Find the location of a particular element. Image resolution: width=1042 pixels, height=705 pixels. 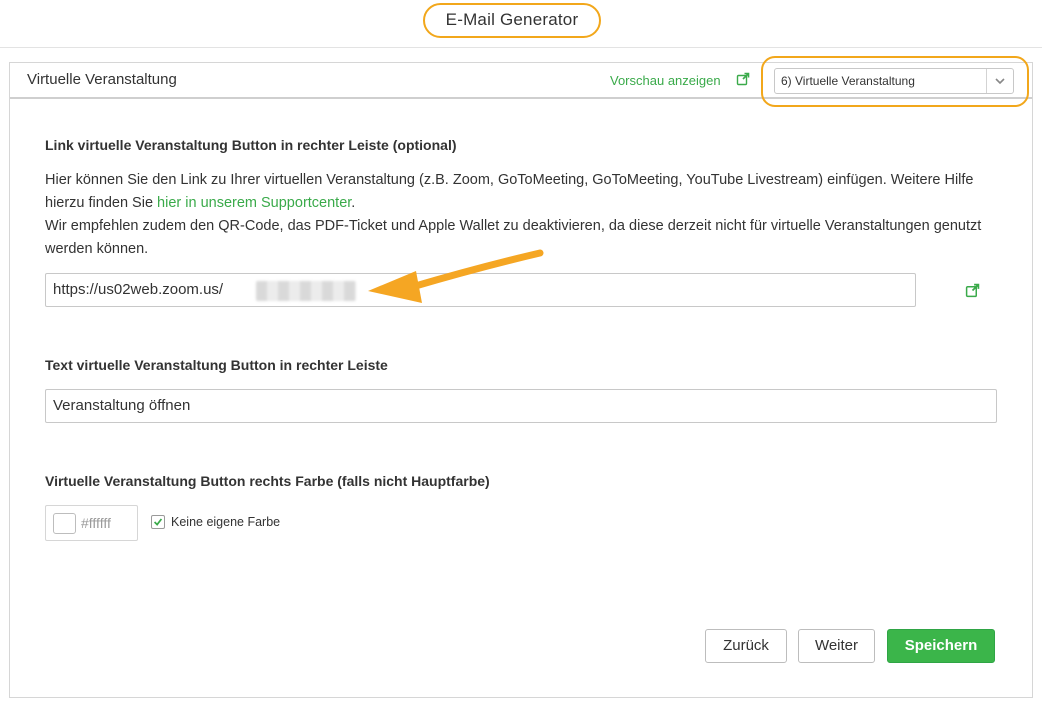

help-text-part2: . is located at coordinates (353, 203).